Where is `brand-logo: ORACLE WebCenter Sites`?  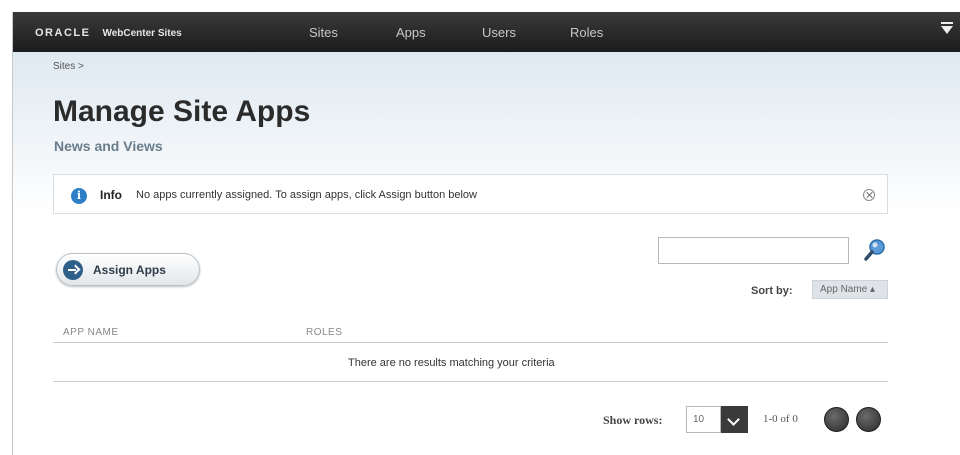
brand-logo: ORACLE WebCenter Sites is located at coordinates (108, 33).